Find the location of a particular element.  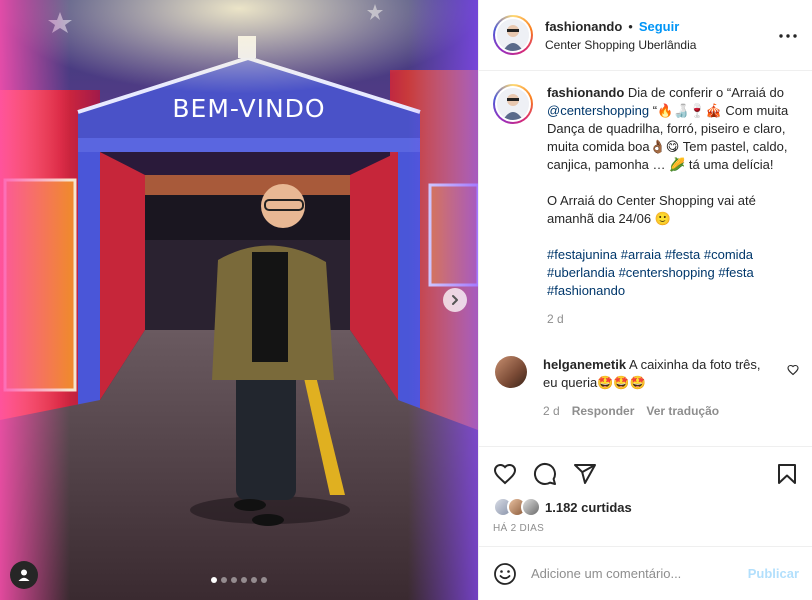

comment-icon is located at coordinates (544, 473).